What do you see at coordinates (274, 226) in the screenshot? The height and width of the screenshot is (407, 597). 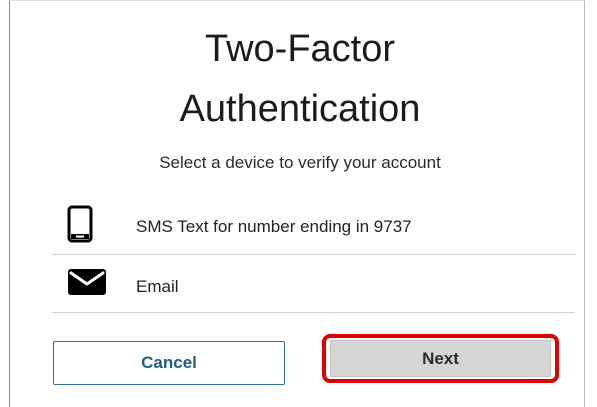 I see `sms-option-label: SMS Text for number ending in 9737` at bounding box center [274, 226].